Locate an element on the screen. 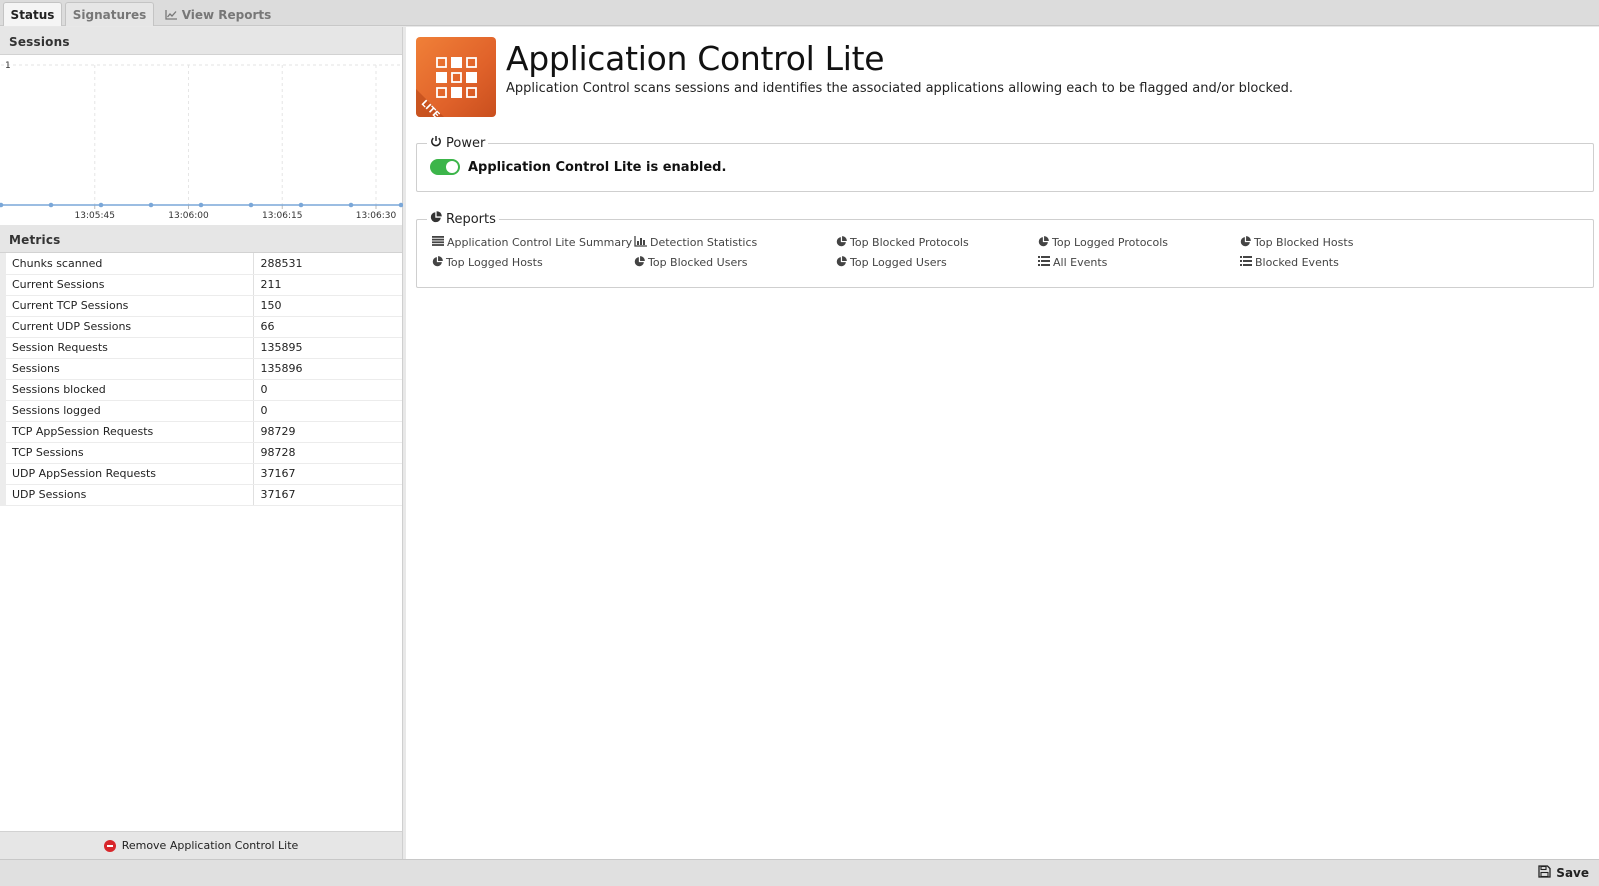  power-status-text: Application Control Lite is enabled. is located at coordinates (597, 167).